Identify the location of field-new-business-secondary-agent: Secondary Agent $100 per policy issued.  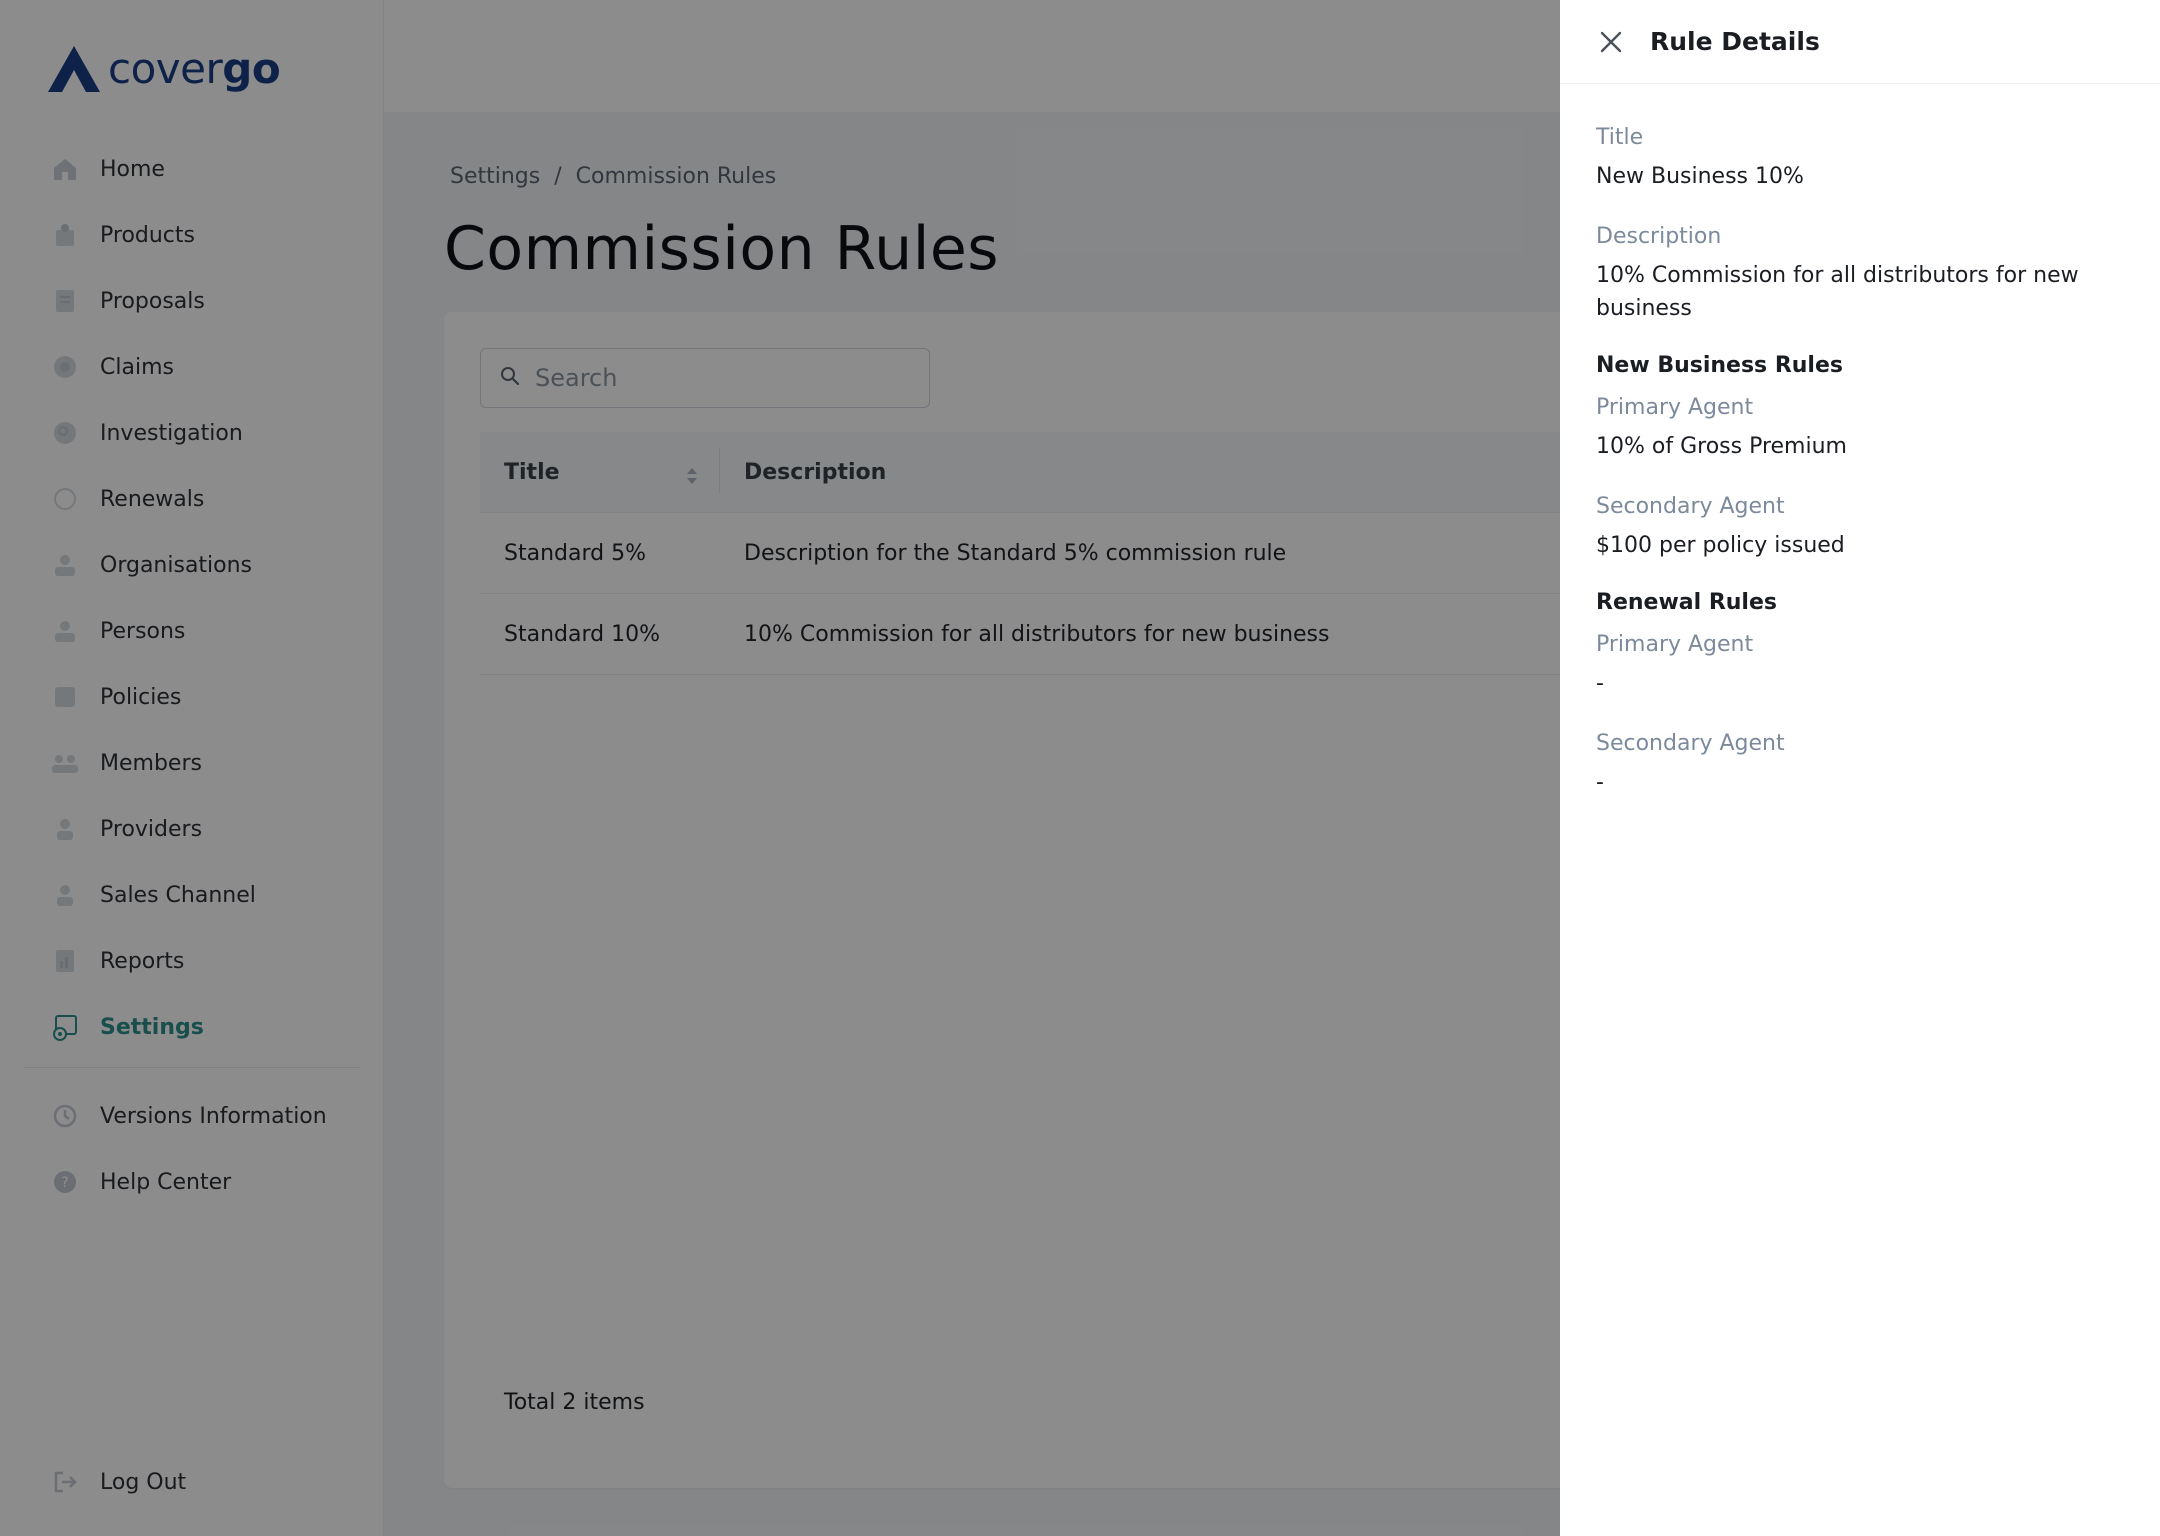
(1860, 526).